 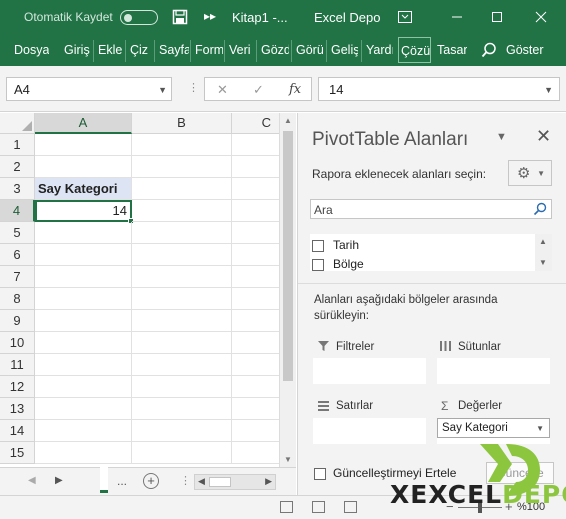 I want to click on cell-b10, so click(x=182, y=343).